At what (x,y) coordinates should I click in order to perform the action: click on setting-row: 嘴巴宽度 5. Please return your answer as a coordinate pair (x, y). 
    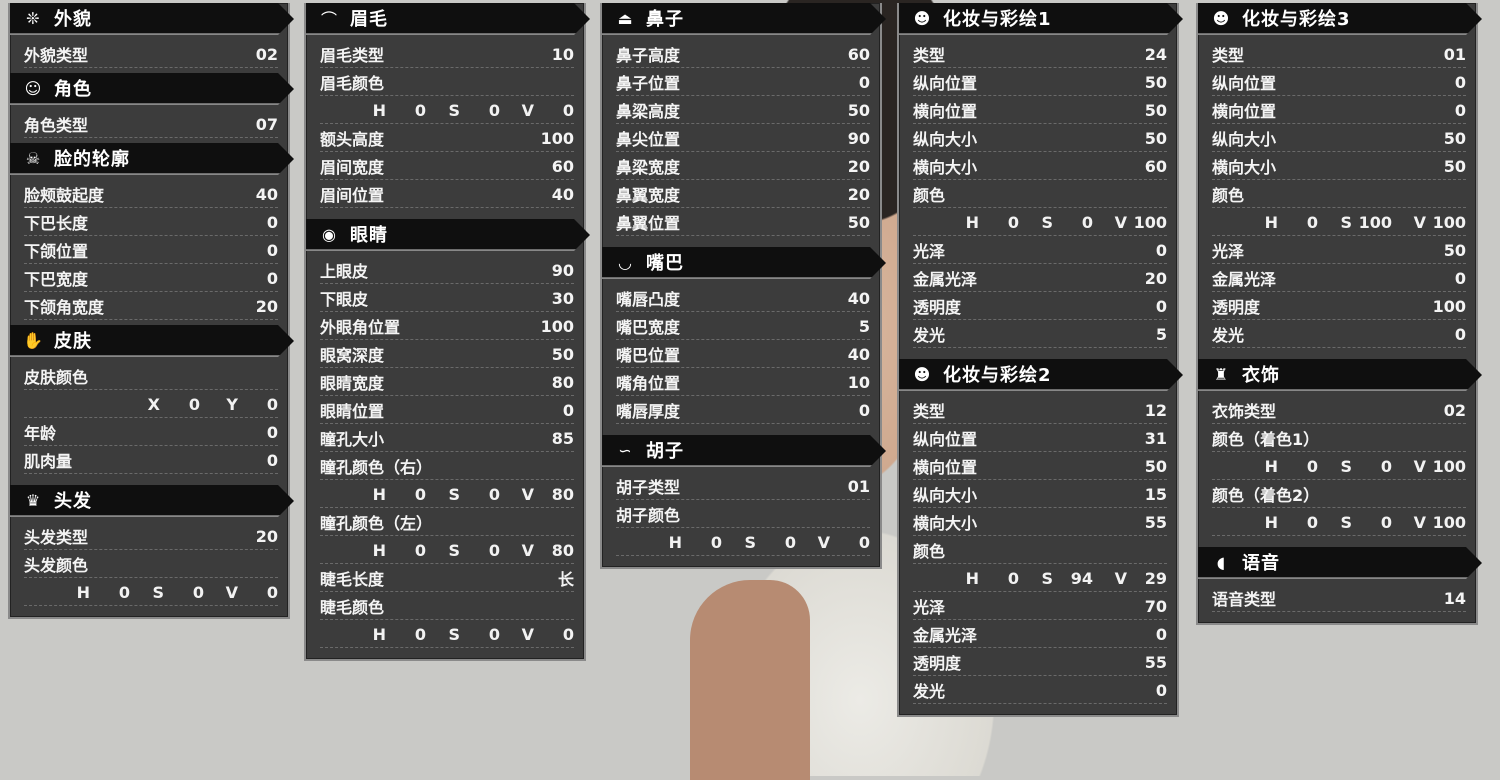
    Looking at the image, I should click on (743, 326).